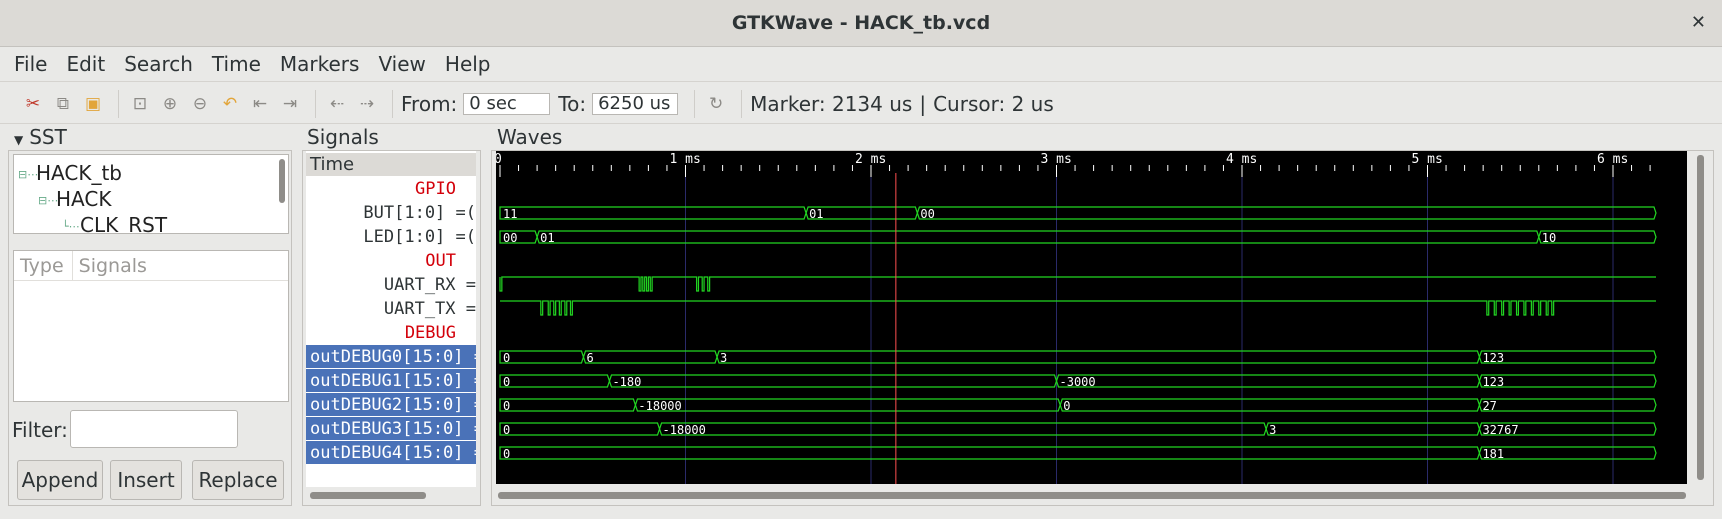 Image resolution: width=1722 pixels, height=519 pixels. What do you see at coordinates (84, 199) in the screenshot?
I see `tree-node-label: HACK` at bounding box center [84, 199].